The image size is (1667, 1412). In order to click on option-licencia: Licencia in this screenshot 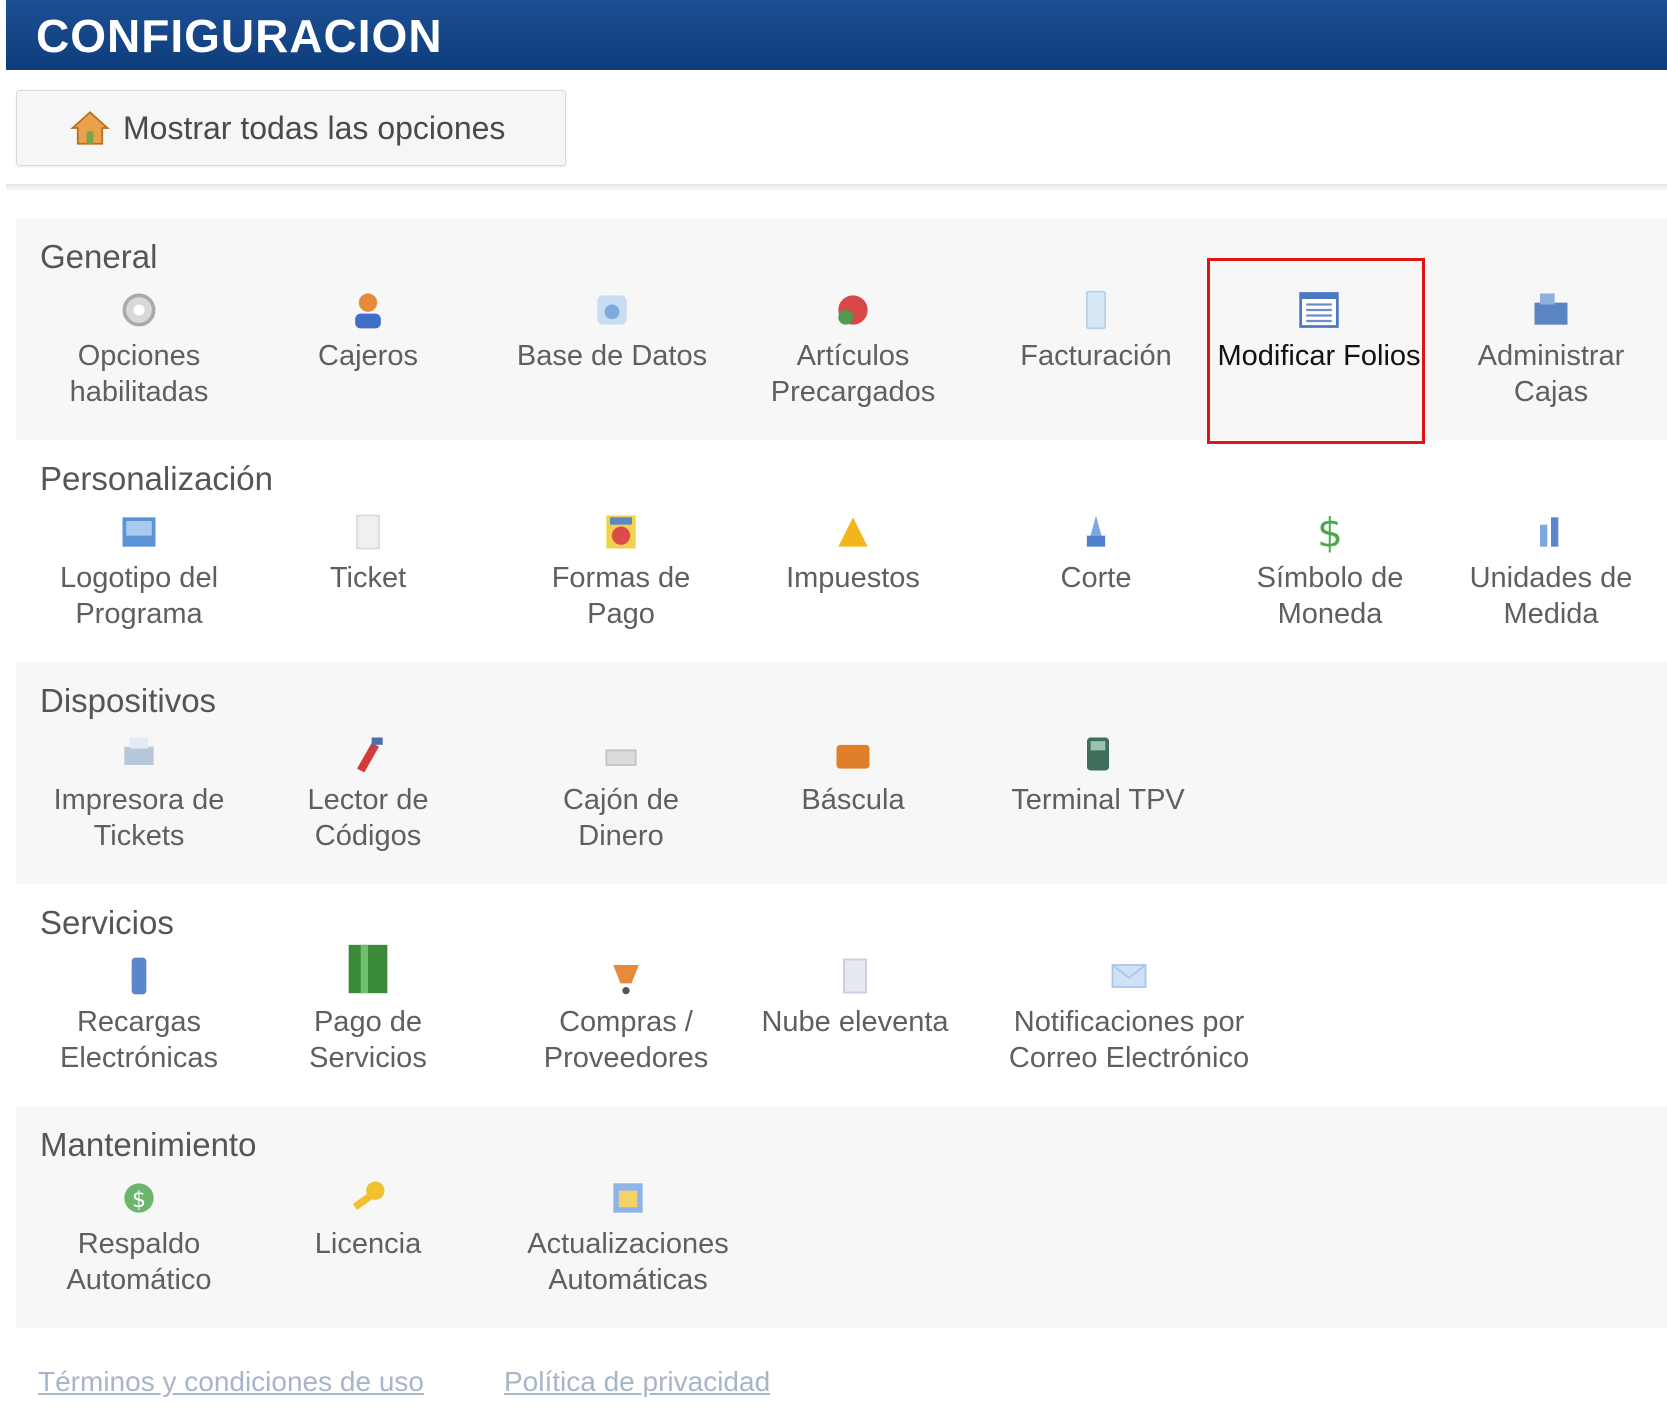, I will do `click(368, 1219)`.